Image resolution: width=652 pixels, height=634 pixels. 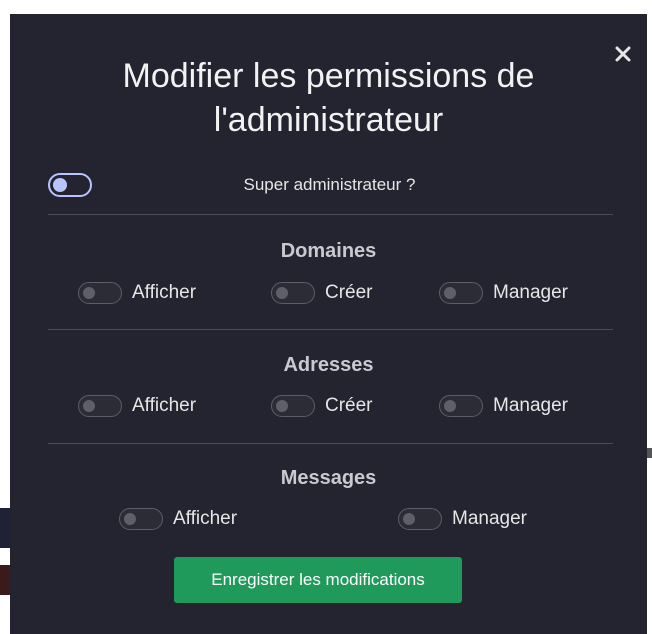 I want to click on save-button: Enregistrer les modifications, so click(x=318, y=580).